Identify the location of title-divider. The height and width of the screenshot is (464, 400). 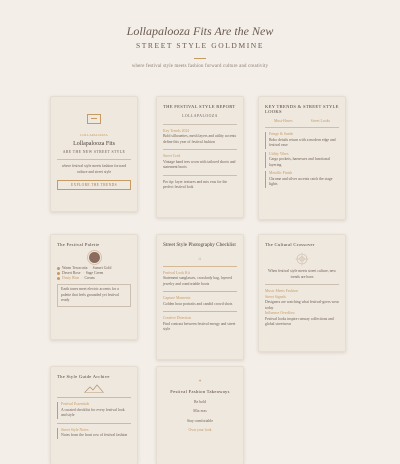
(200, 58).